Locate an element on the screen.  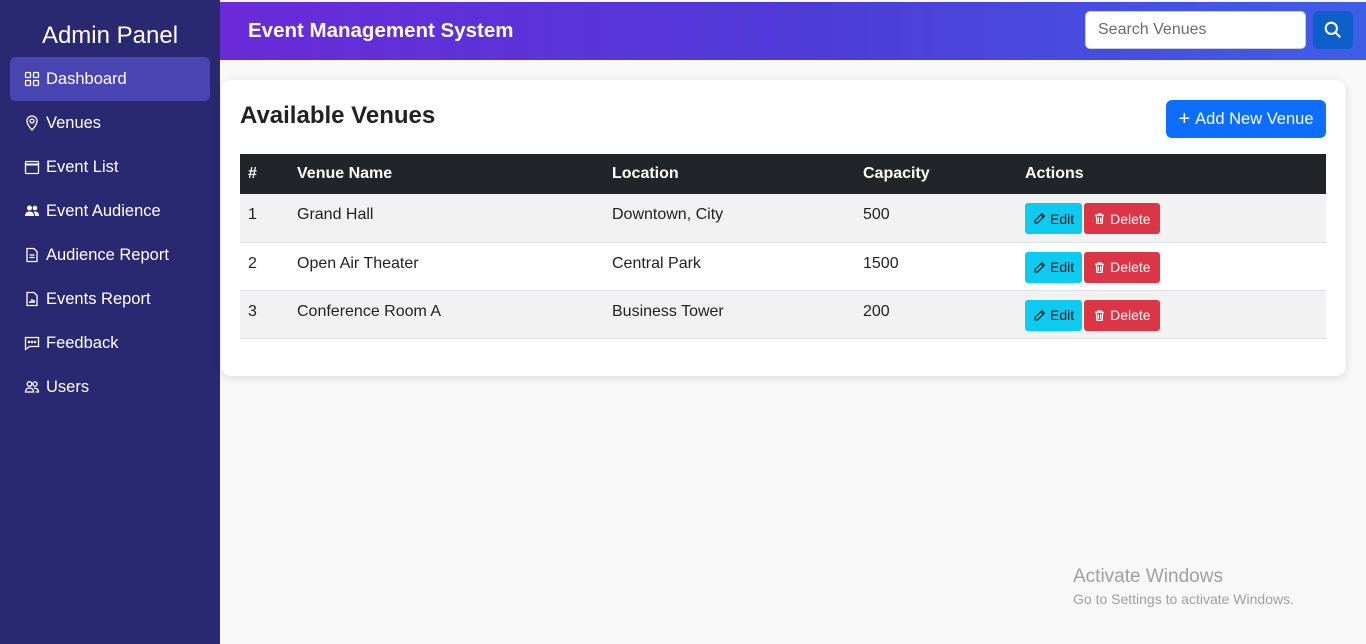
cell-capacity: 500 is located at coordinates (876, 214).